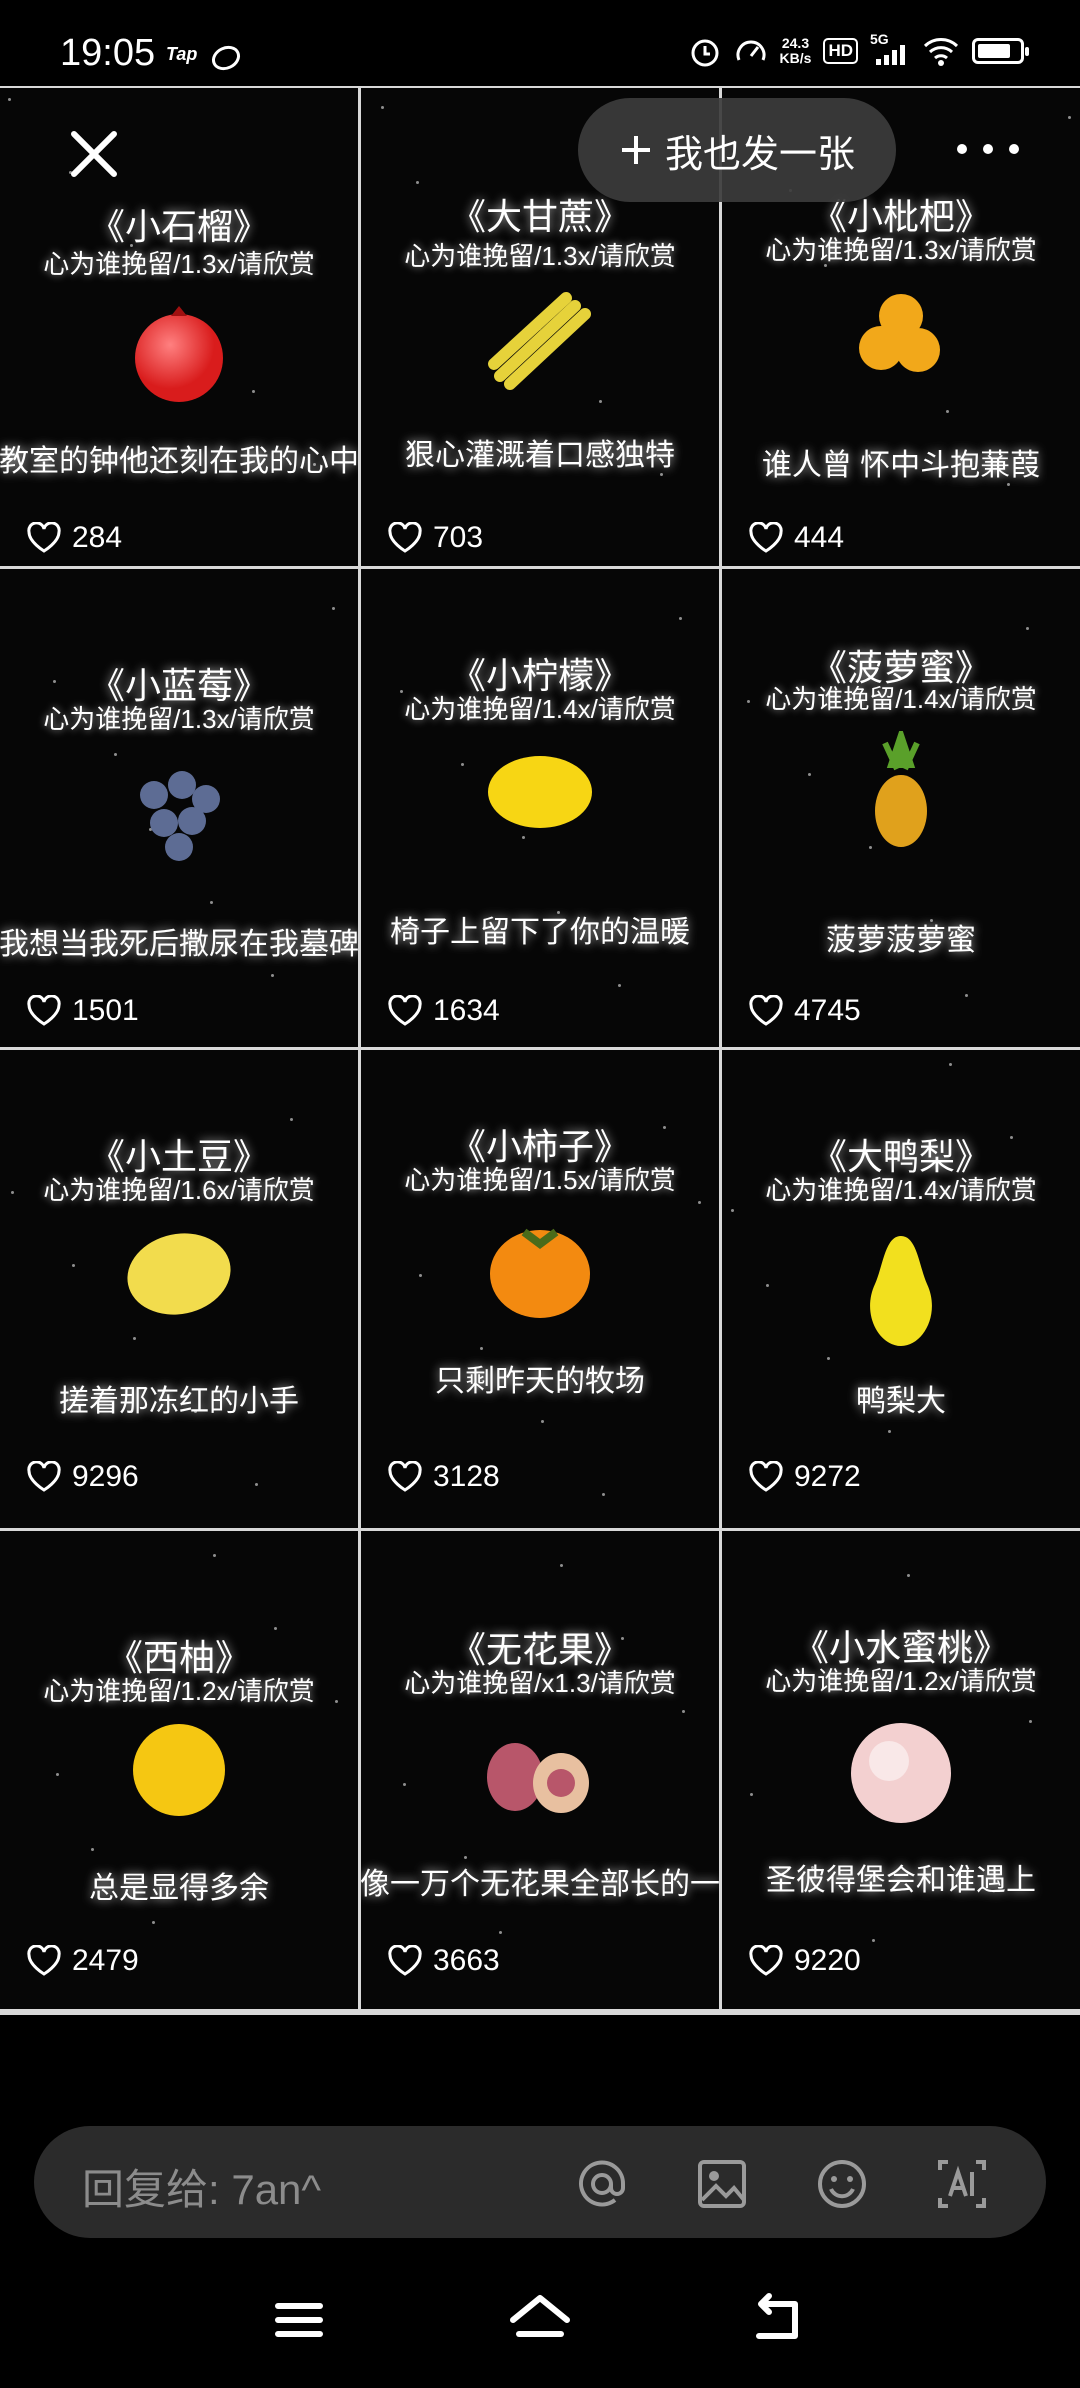 The width and height of the screenshot is (1080, 2388). What do you see at coordinates (901, 1880) in the screenshot?
I see `card-lyric: 圣彼得堡会和谁遇上` at bounding box center [901, 1880].